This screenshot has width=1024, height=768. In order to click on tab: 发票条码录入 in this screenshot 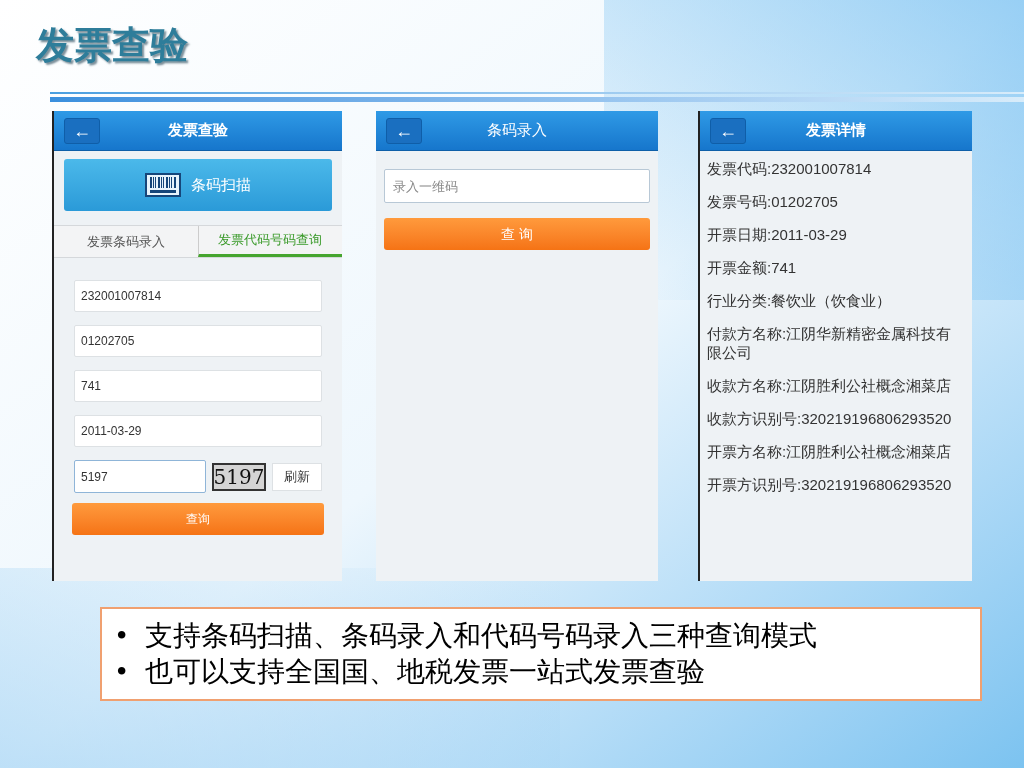, I will do `click(126, 241)`.